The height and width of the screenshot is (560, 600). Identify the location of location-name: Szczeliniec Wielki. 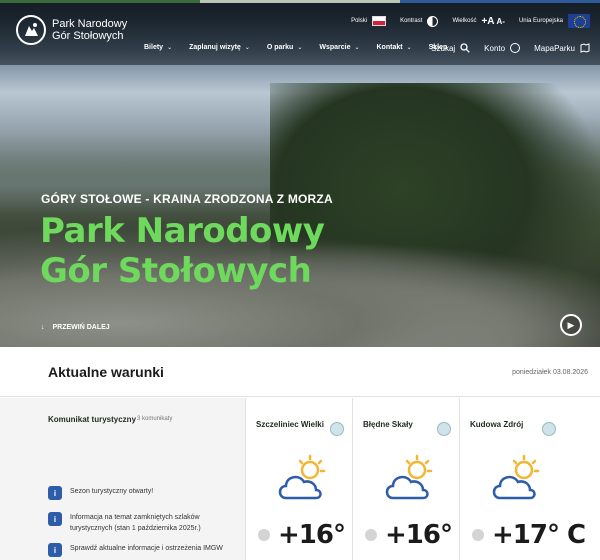
(290, 424).